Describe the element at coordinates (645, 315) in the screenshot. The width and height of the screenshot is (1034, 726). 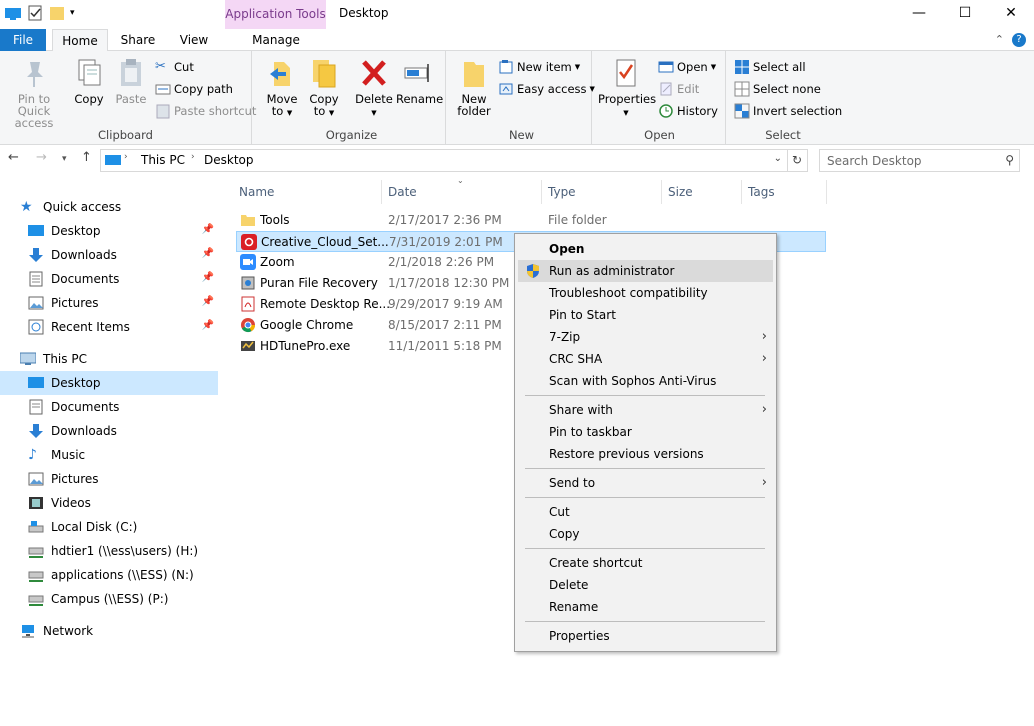
I see `menu-pin-to-start: Pin to Start` at that location.